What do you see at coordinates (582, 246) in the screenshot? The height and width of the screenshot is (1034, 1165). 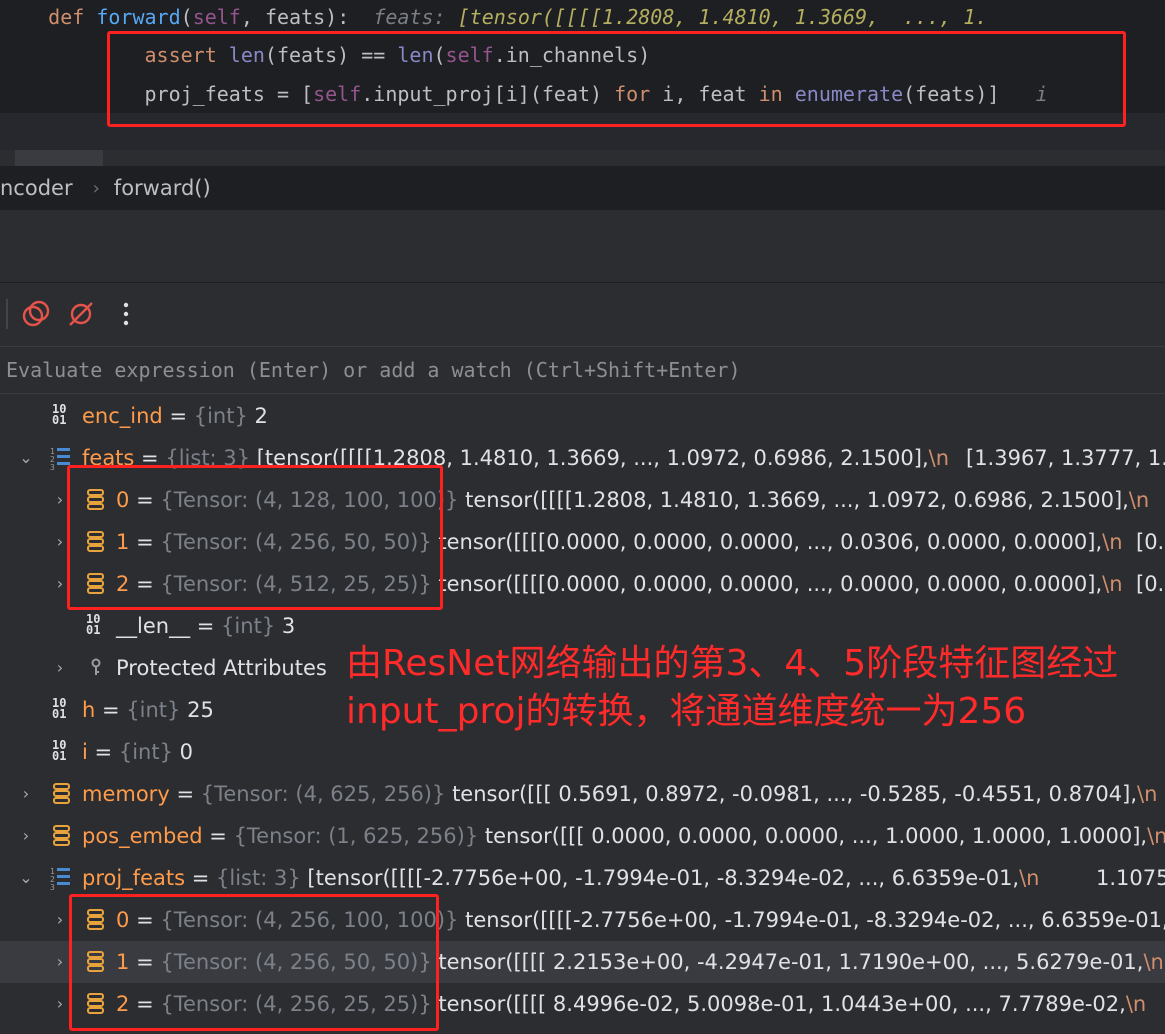 I see `empty-panel` at bounding box center [582, 246].